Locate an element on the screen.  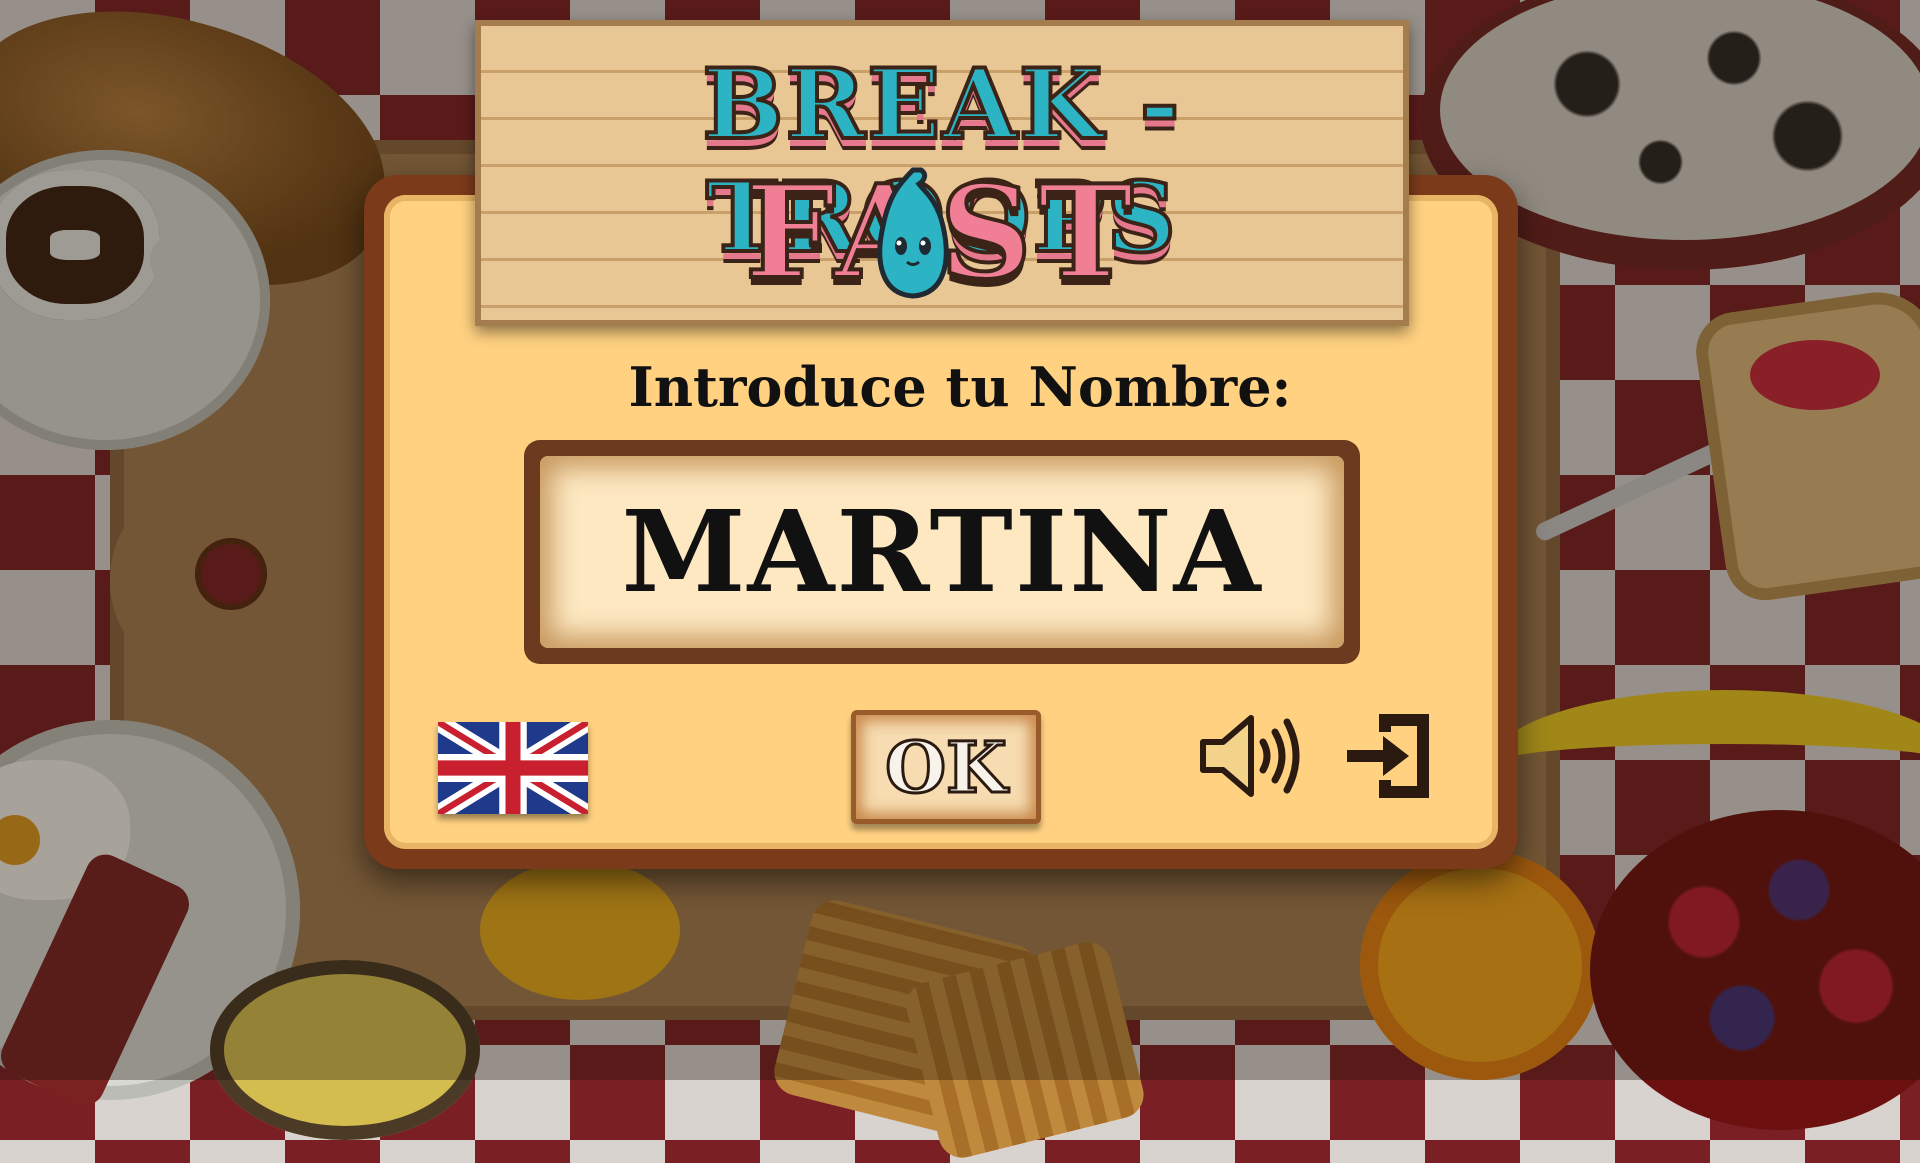
player-name-field: MARTINA is located at coordinates (942, 552).